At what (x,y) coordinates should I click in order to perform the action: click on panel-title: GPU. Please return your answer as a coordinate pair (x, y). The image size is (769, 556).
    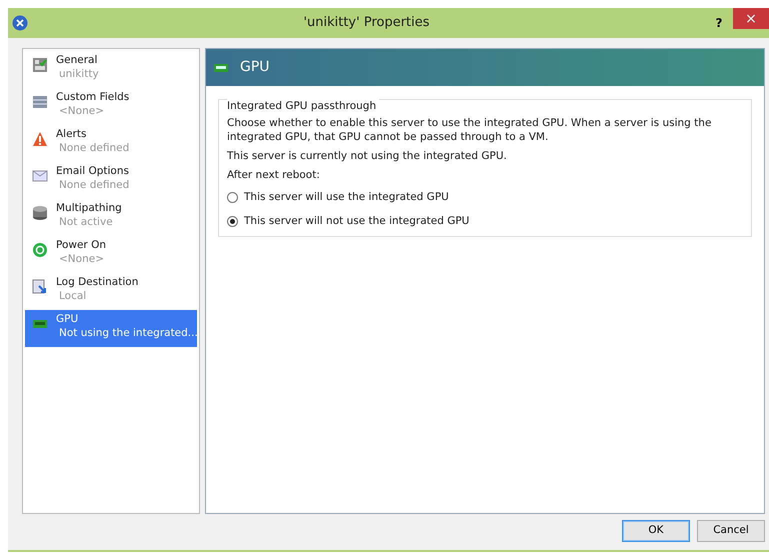
    Looking at the image, I should click on (255, 67).